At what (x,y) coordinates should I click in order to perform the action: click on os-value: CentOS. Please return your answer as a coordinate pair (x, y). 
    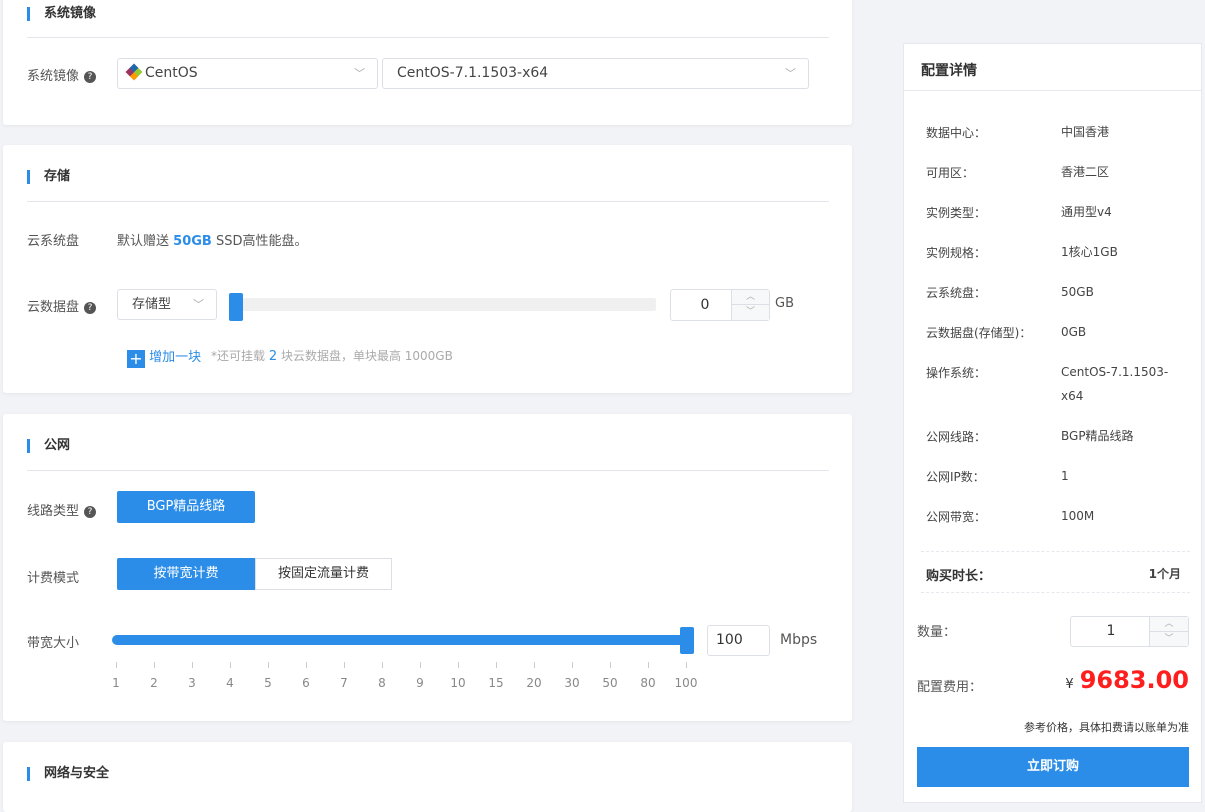
    Looking at the image, I should click on (171, 73).